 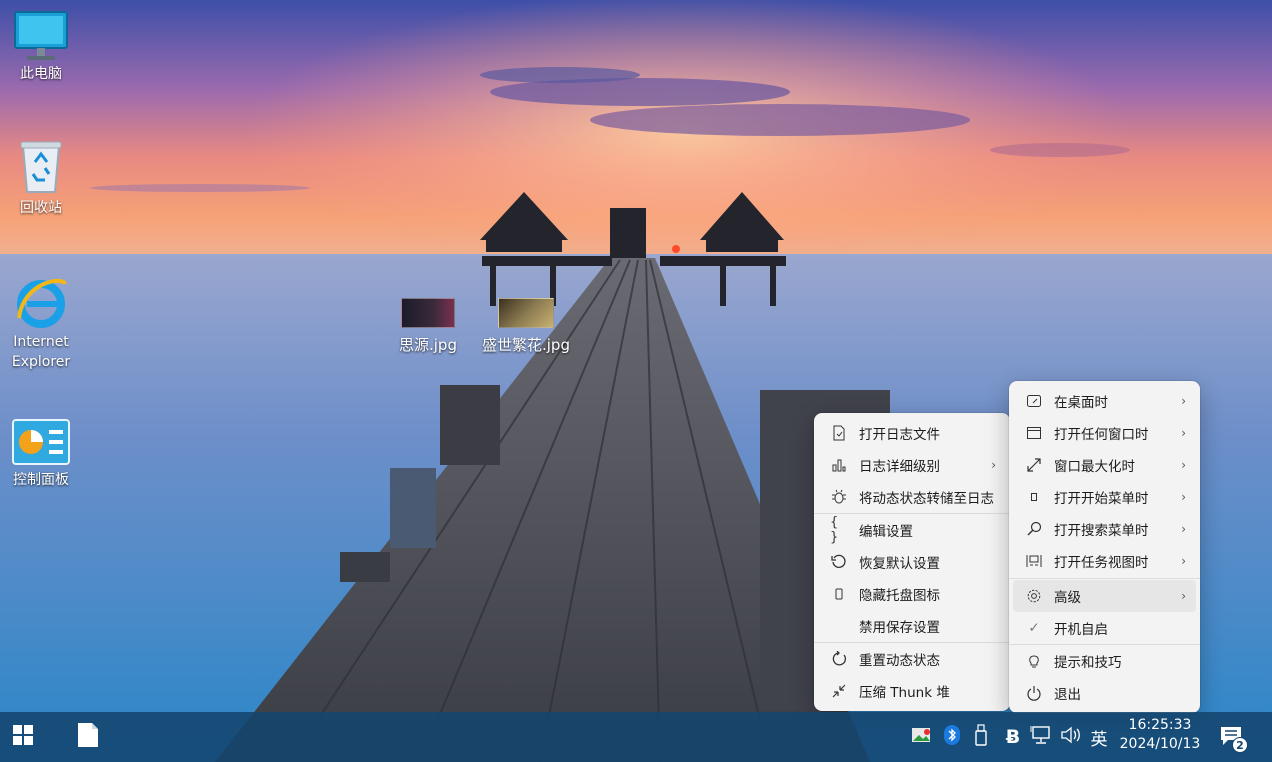 I want to click on menu-item-log-level: 日志详细级别 ›, so click(x=912, y=465).